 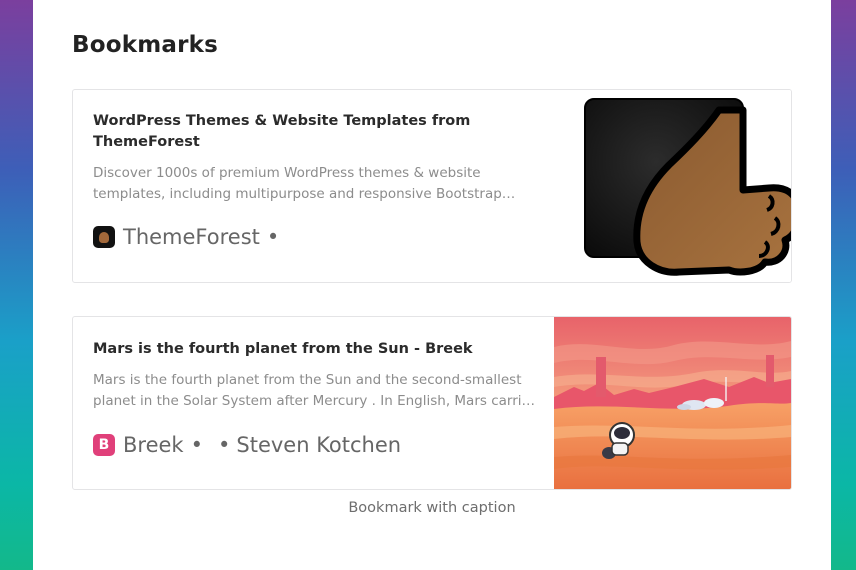 I want to click on bookmark-metadata: ThemeForest •, so click(x=315, y=237).